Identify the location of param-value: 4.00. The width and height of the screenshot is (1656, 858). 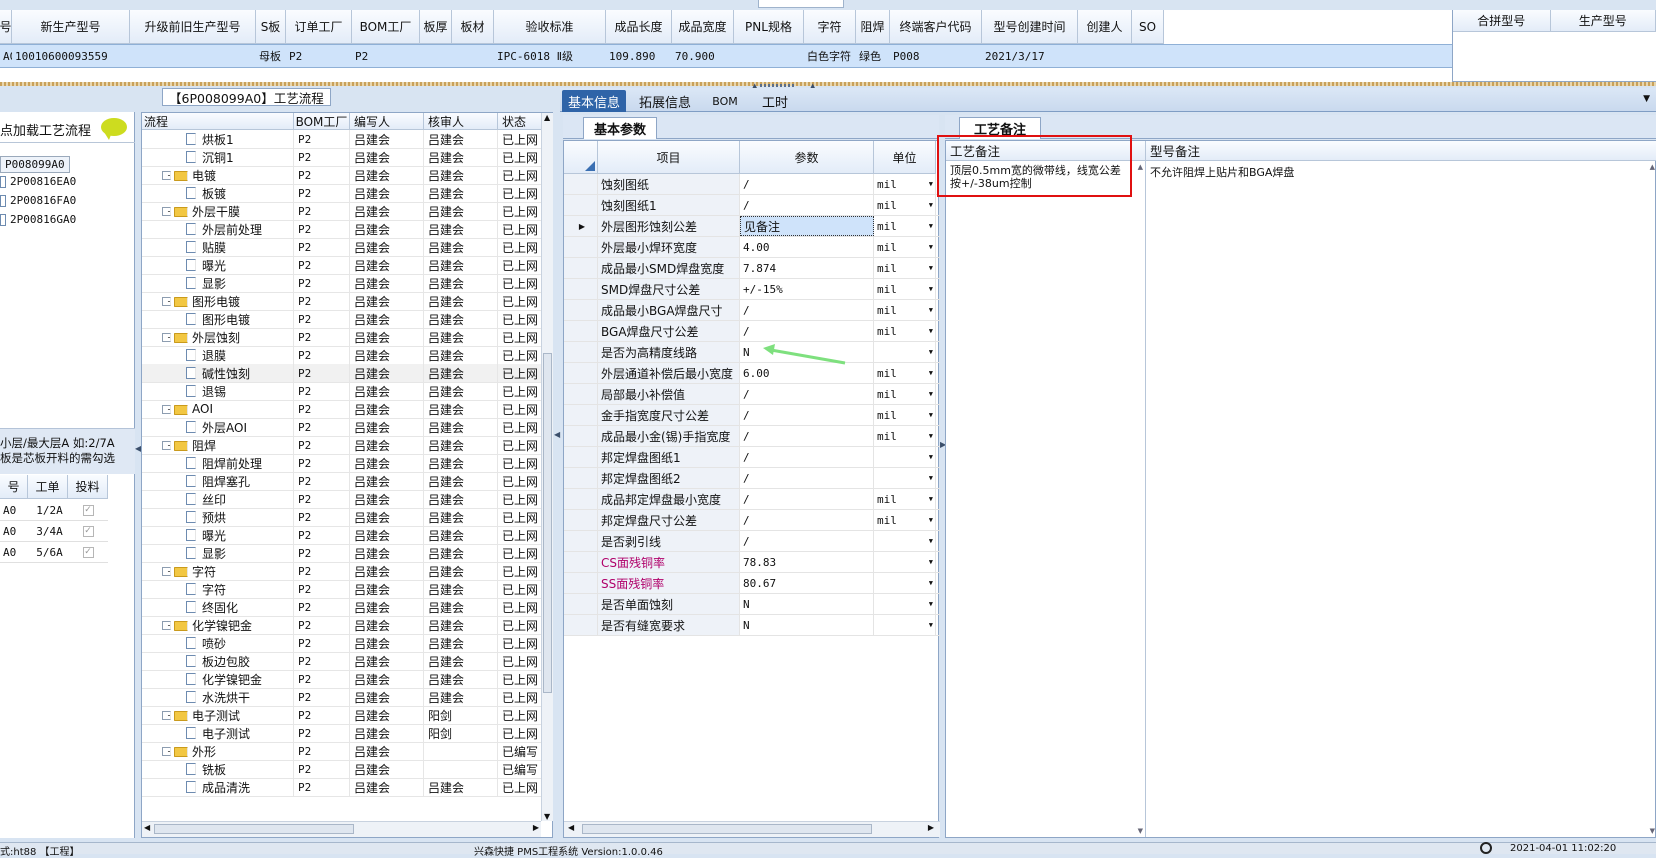
(807, 247).